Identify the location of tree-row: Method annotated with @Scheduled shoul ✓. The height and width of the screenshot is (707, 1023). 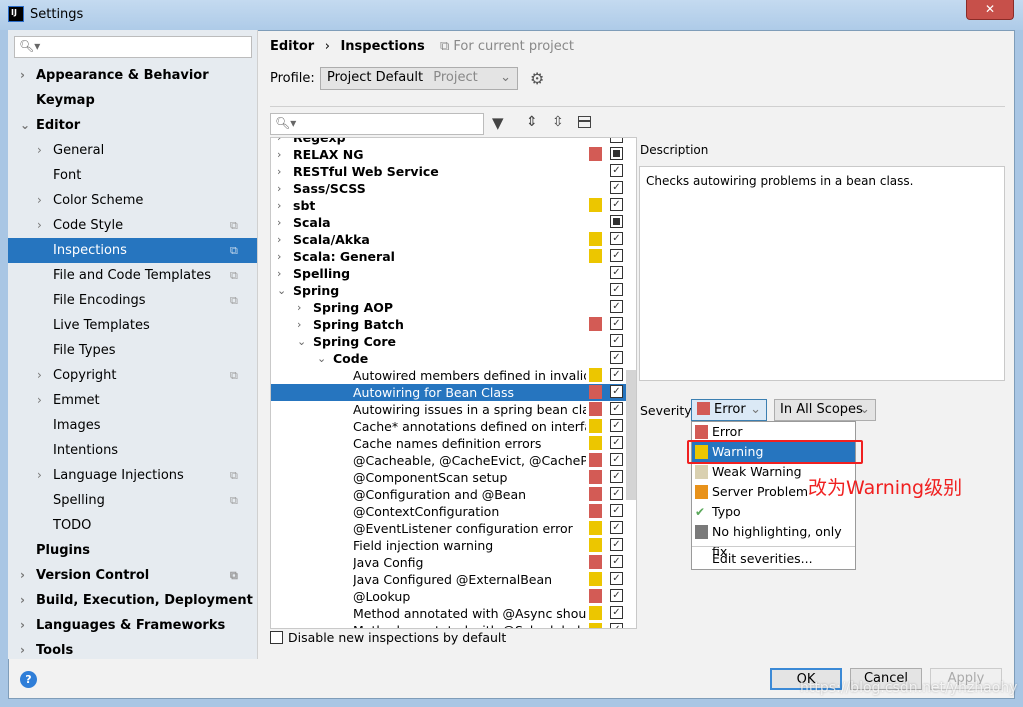
(449, 625).